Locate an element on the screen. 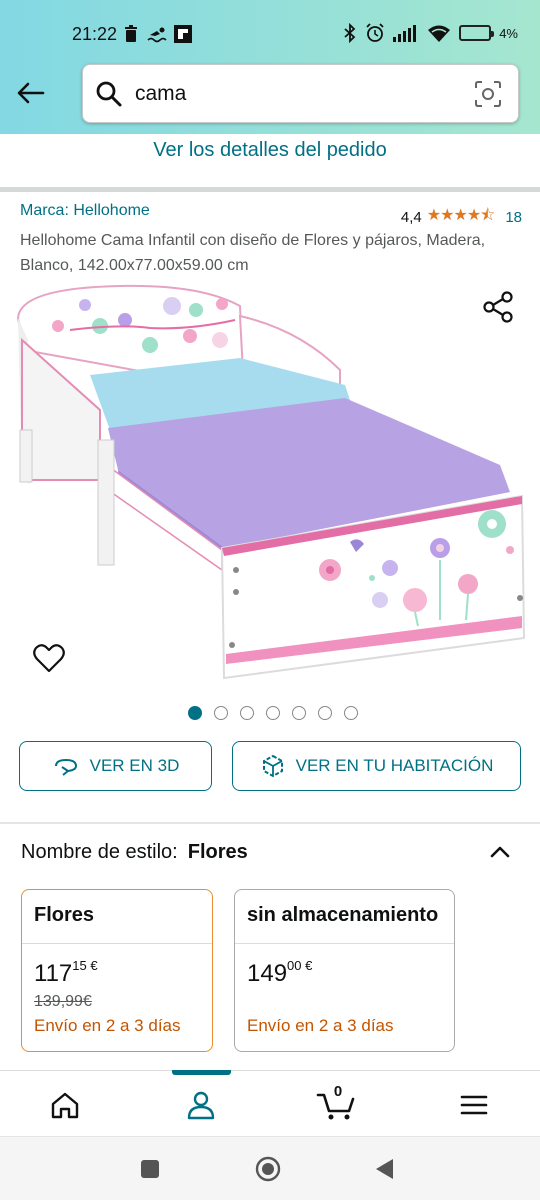 This screenshot has height=1200, width=540. view-3d-label: VER EN 3D is located at coordinates (134, 765).